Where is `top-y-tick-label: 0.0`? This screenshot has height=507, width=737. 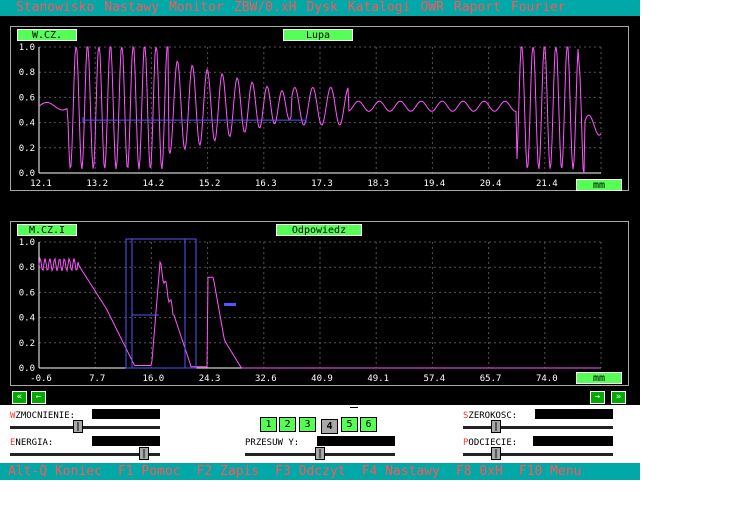
top-y-tick-label: 0.0 is located at coordinates (27, 174).